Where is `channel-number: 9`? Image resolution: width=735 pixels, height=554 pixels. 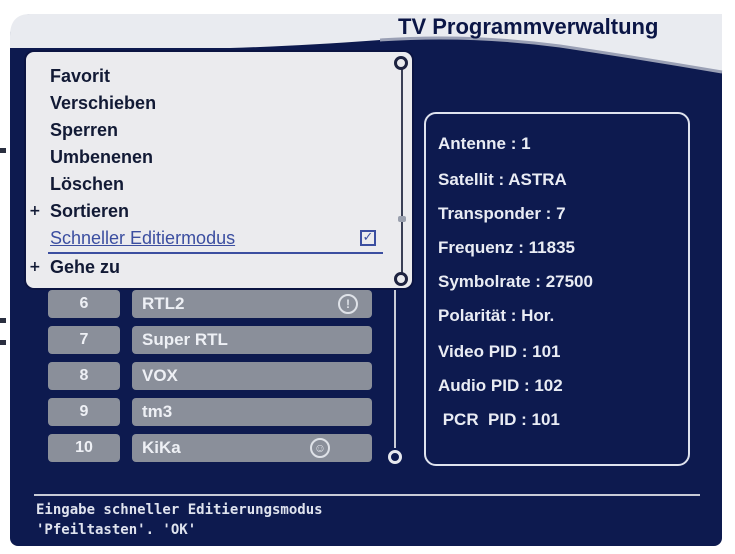 channel-number: 9 is located at coordinates (84, 412).